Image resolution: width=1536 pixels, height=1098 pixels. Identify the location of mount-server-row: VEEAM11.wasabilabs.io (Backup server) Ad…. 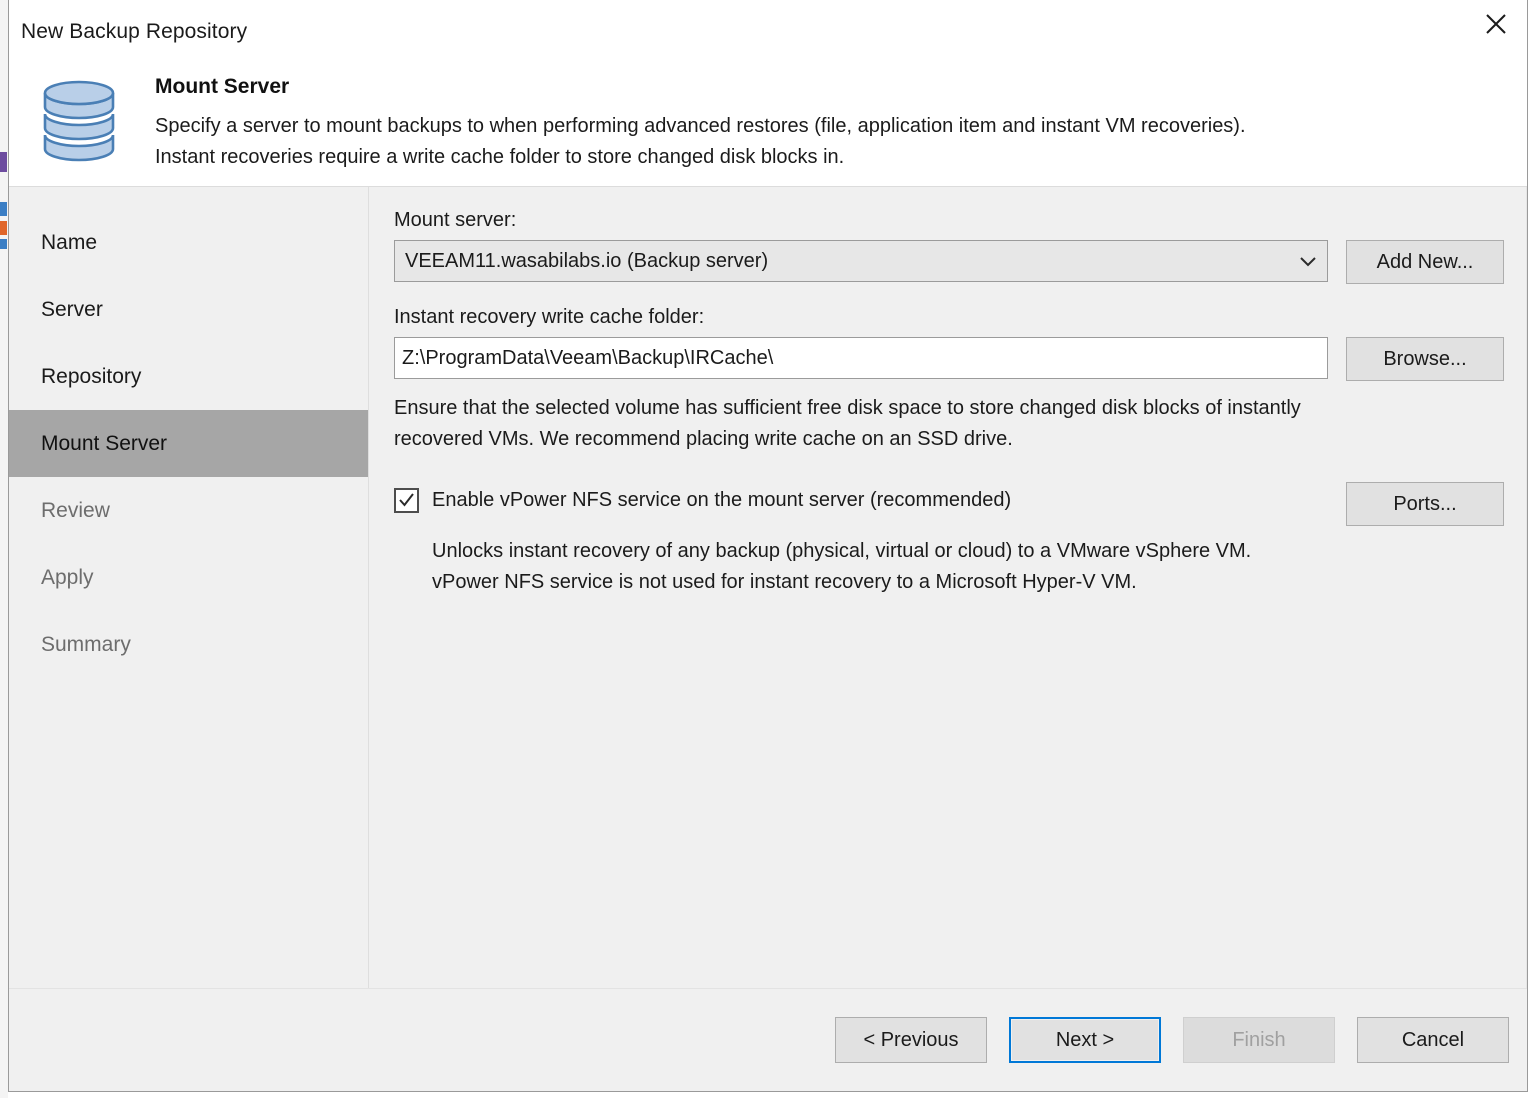
(949, 262).